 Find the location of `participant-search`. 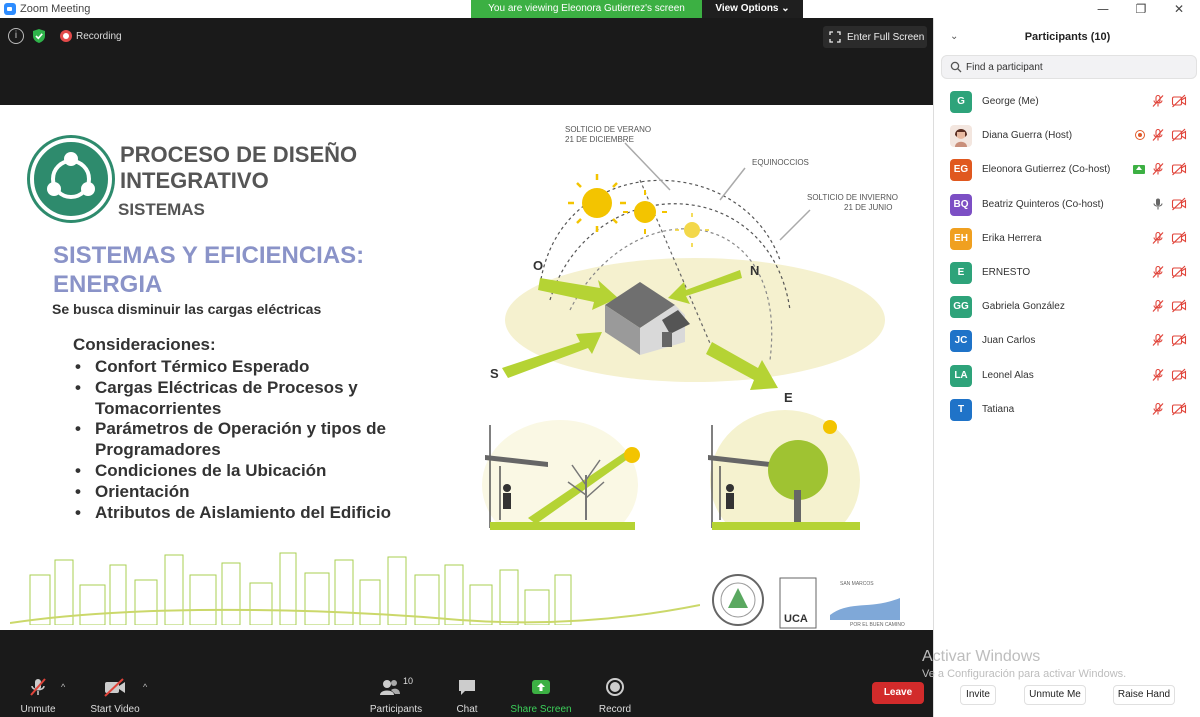

participant-search is located at coordinates (1069, 67).